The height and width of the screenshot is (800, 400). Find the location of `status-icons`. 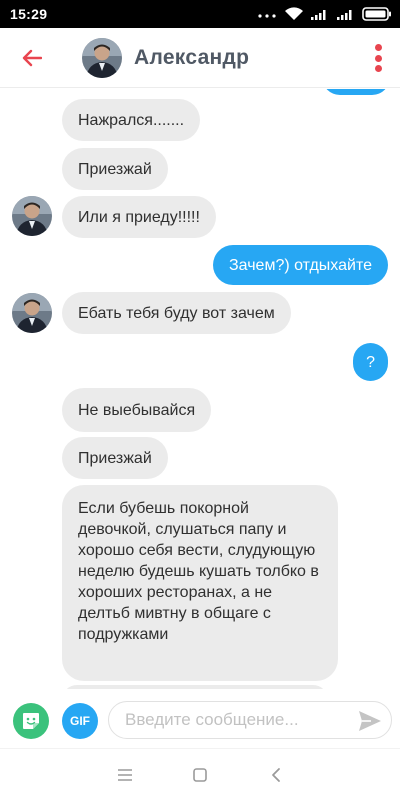

status-icons is located at coordinates (324, 14).